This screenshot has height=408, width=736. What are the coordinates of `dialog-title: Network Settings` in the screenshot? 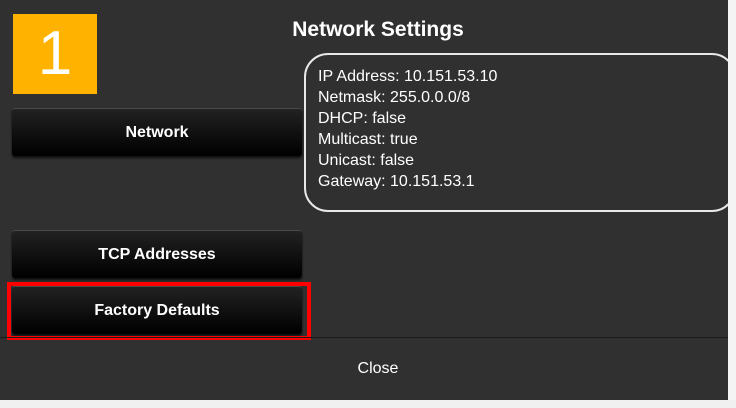 It's located at (378, 29).